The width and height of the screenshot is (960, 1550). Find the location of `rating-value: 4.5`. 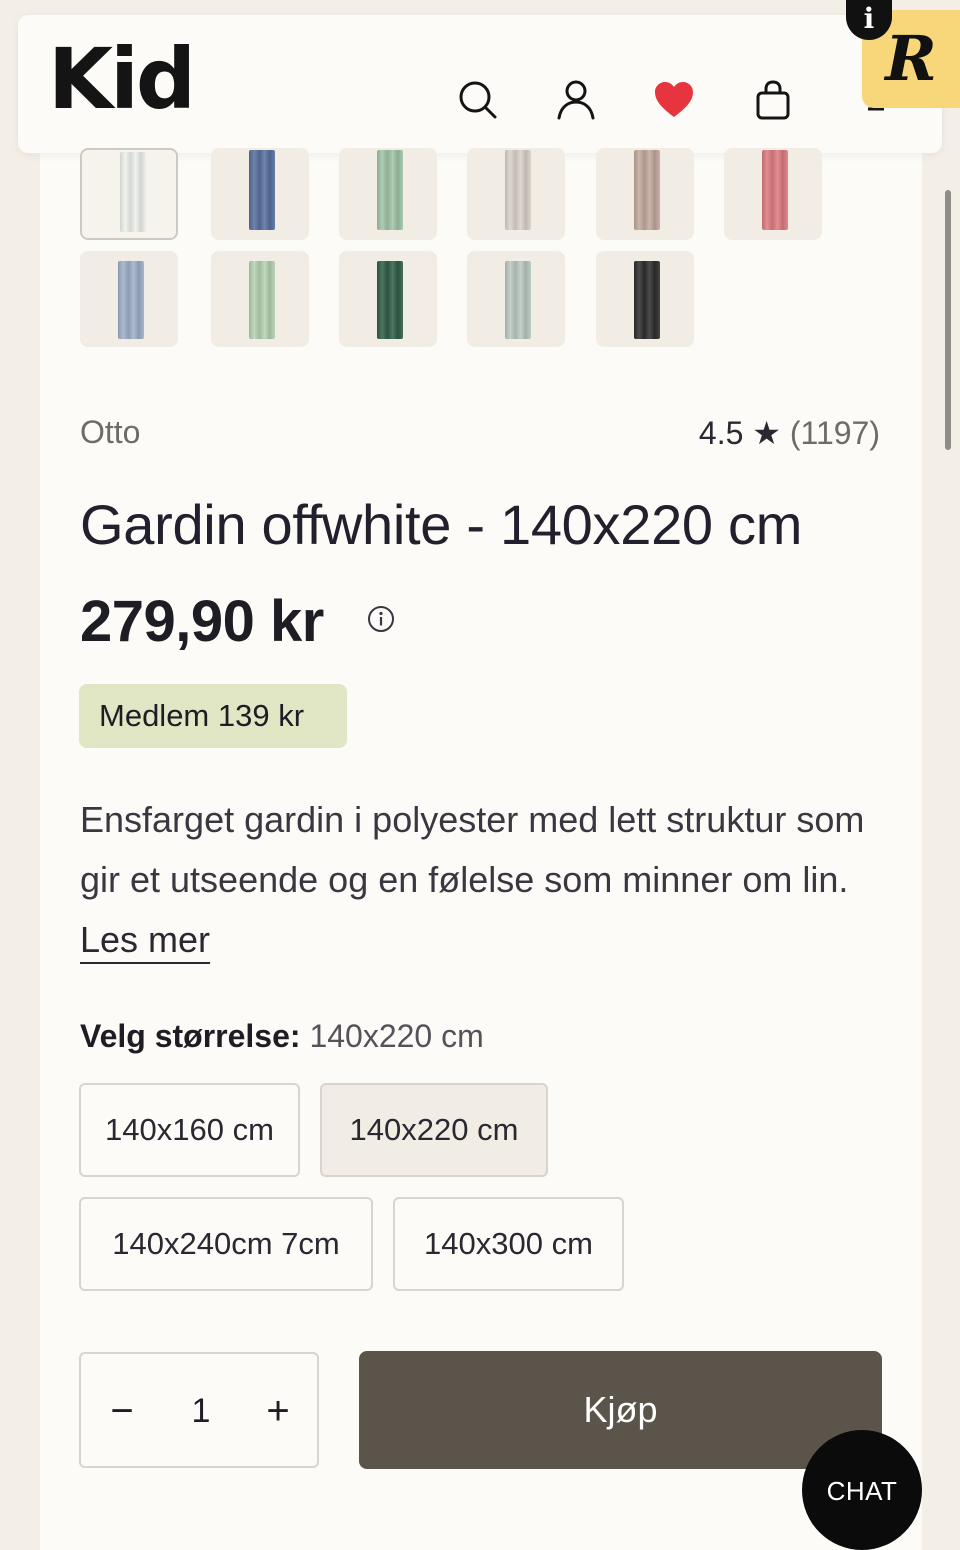

rating-value: 4.5 is located at coordinates (721, 433).